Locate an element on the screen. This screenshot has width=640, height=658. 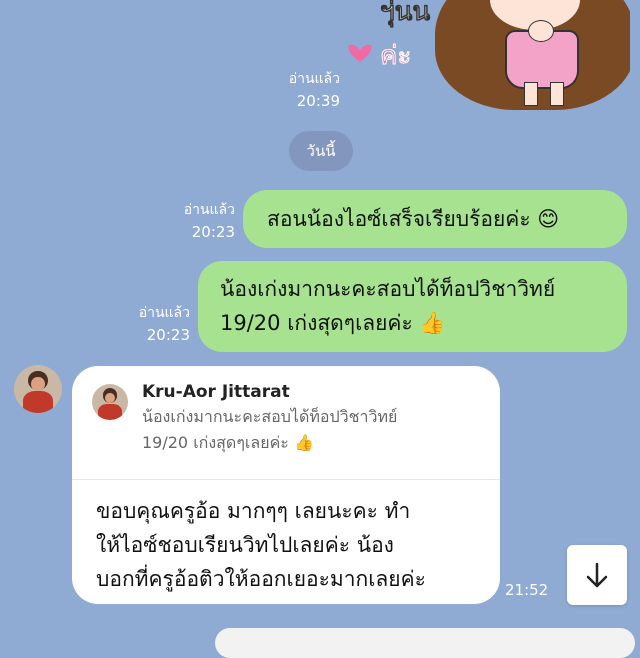
sticker-image: ฯุ่นน ค่ะ is located at coordinates (485, 56).